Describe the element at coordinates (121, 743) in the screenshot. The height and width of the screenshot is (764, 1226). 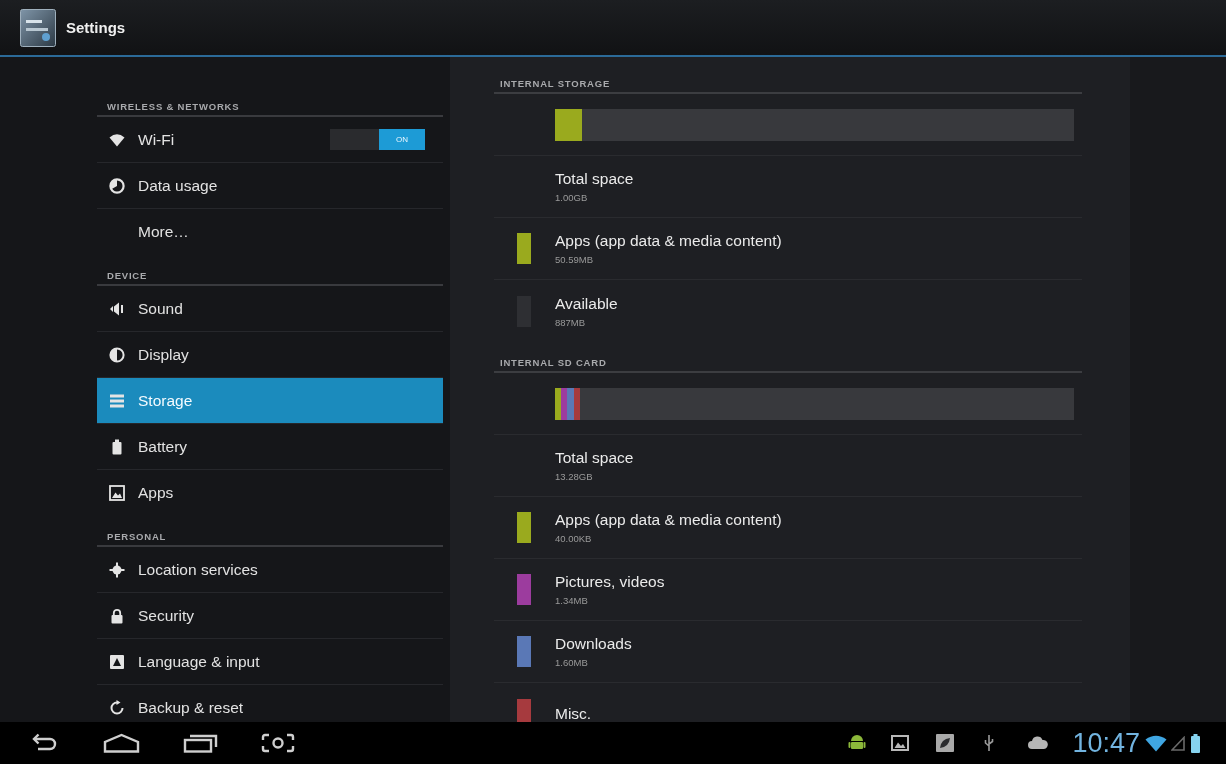
I see `home-icon` at that location.